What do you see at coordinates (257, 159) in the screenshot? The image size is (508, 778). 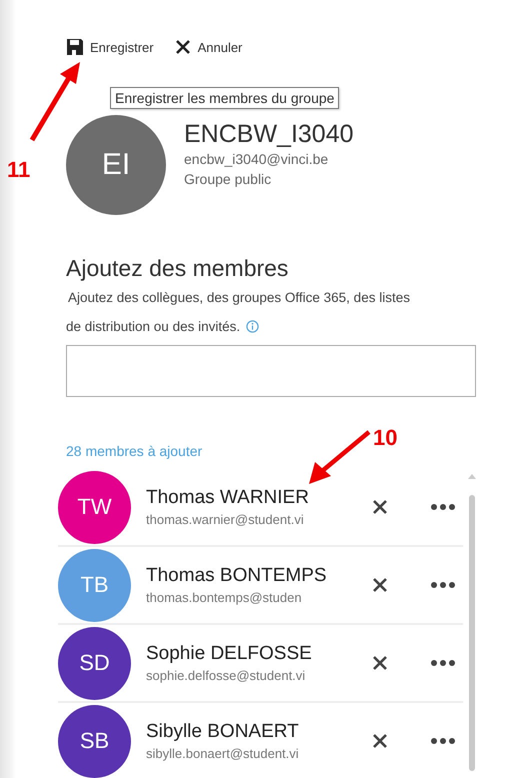 I see `group-email: encbw_i3040@vinci.be` at bounding box center [257, 159].